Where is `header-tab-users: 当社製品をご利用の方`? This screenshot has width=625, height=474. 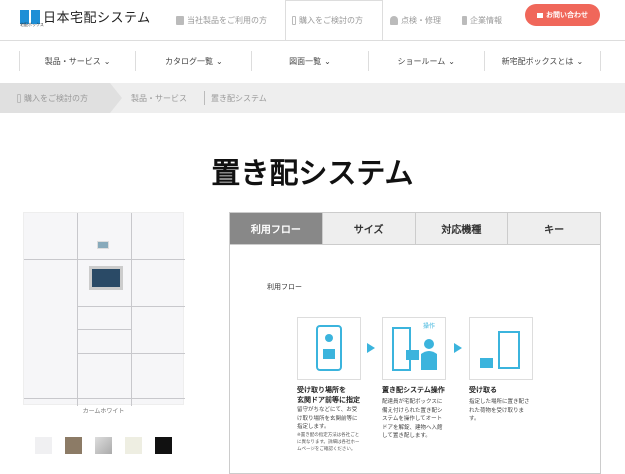 header-tab-users: 当社製品をご利用の方 is located at coordinates (221, 20).